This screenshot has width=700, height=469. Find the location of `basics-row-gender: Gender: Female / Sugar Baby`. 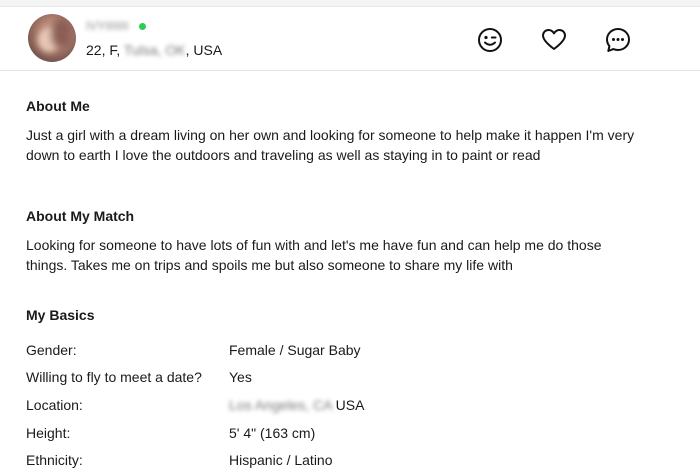

basics-row-gender: Gender: Female / Sugar Baby is located at coordinates (351, 350).